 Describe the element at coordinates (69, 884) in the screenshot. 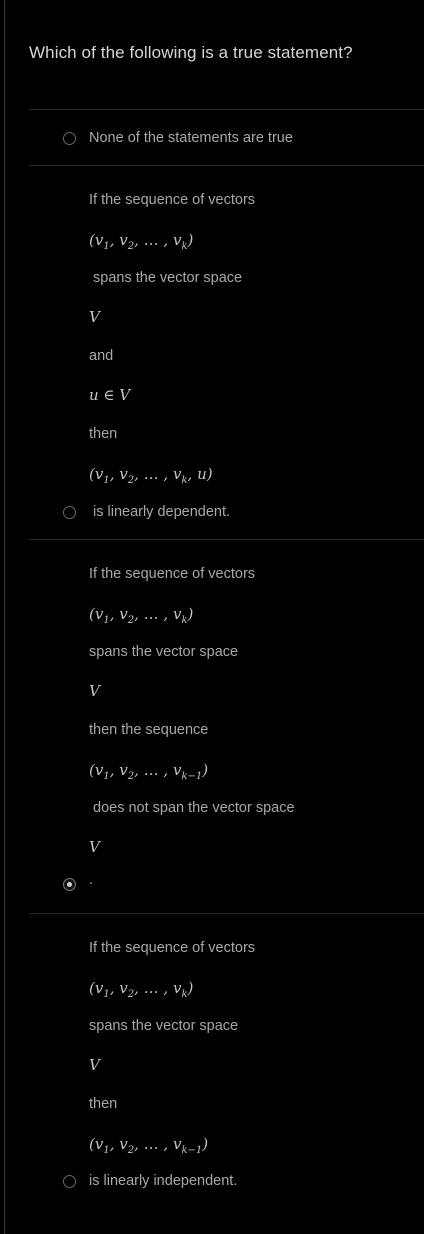

I see `option-3-radio-selected` at that location.